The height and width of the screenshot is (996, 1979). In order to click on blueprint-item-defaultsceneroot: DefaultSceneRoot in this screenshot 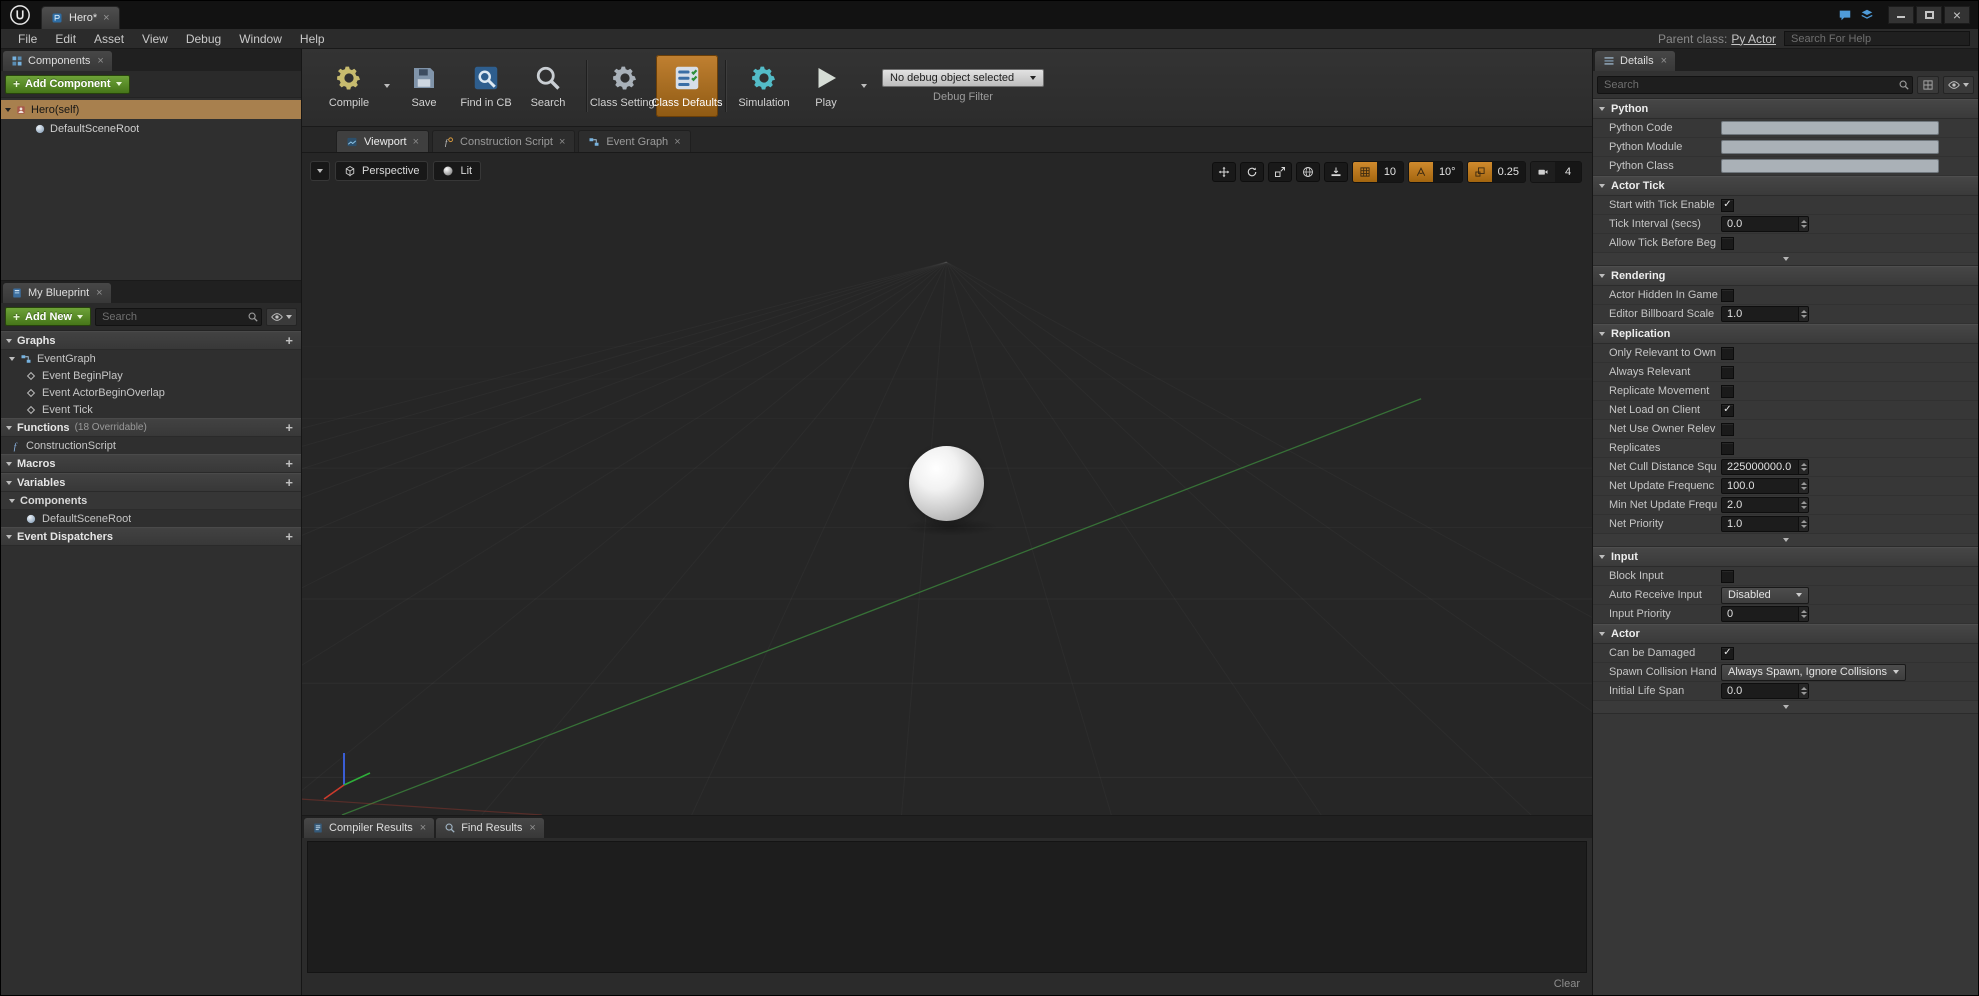, I will do `click(151, 518)`.